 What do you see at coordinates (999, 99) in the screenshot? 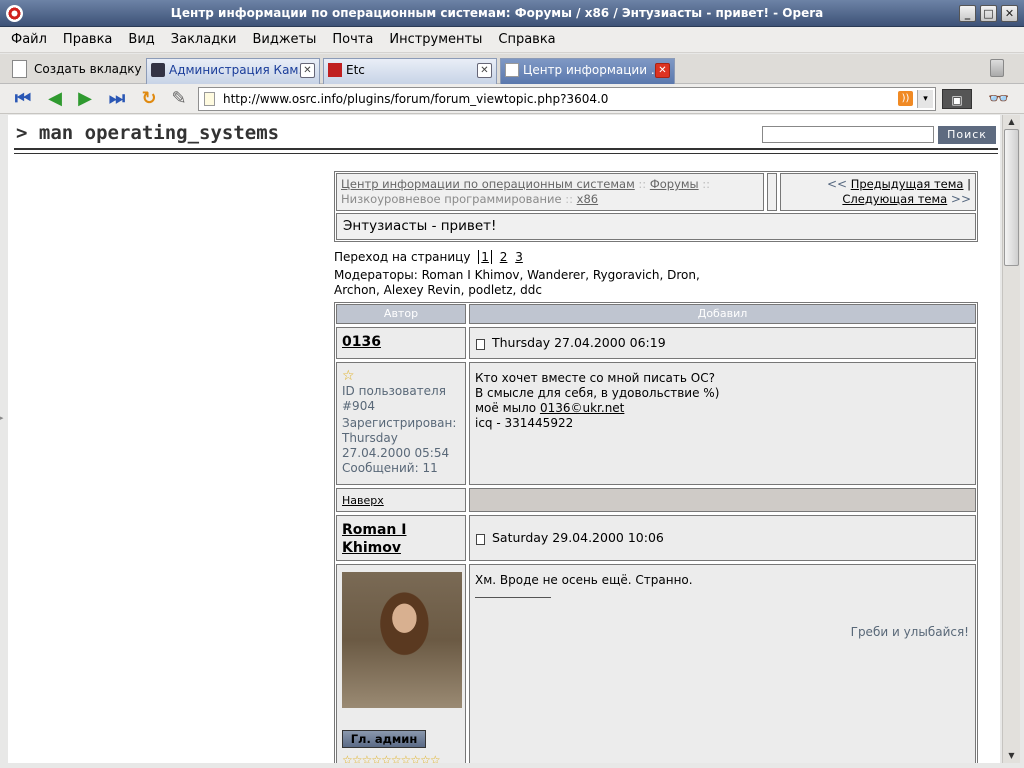
I see `readers-icon: 👓` at bounding box center [999, 99].